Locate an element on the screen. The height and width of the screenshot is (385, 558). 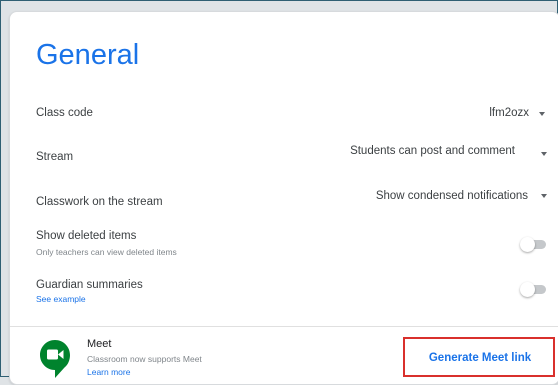
classwork-dropdown: Show condensed notifications is located at coordinates (445, 195).